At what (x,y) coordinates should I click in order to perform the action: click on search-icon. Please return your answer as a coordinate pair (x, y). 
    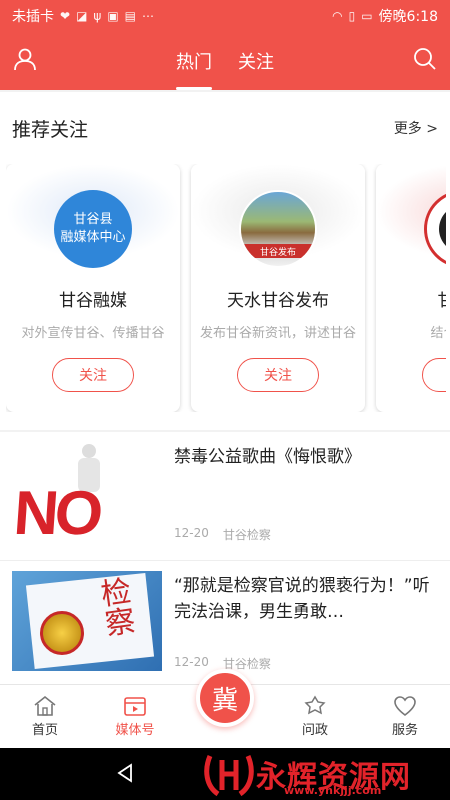
    Looking at the image, I should click on (425, 59).